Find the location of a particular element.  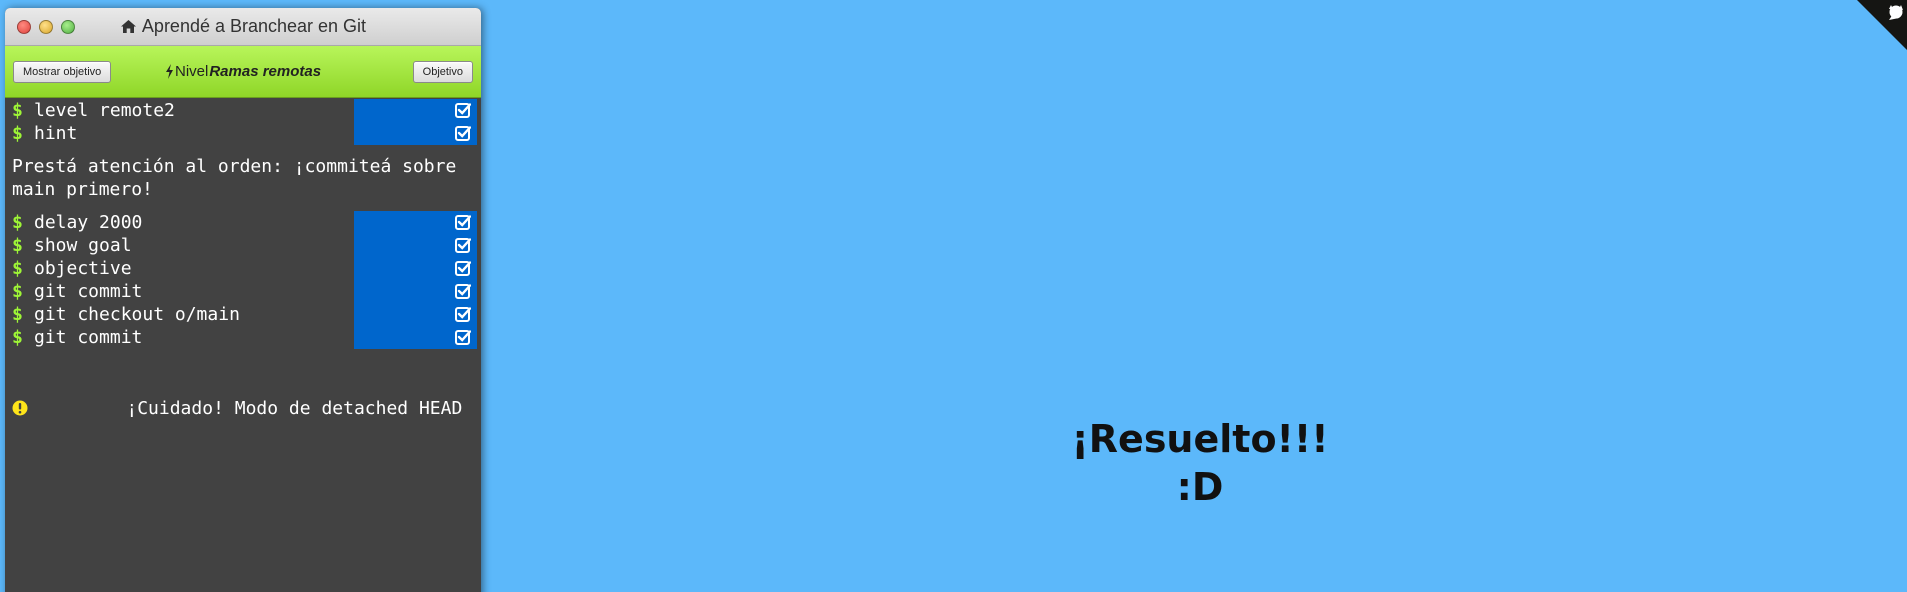

command-history-a: $ level remote2 $ hint is located at coordinates (243, 122).